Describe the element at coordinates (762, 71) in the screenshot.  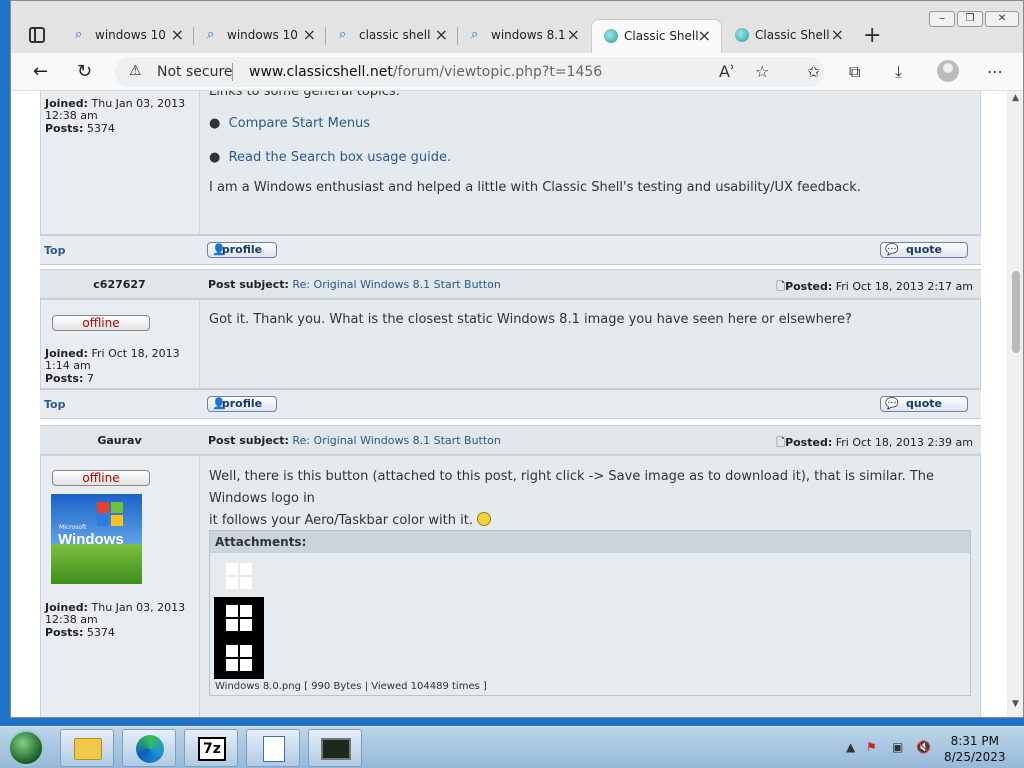
I see `add-favorite-icon: ☆` at that location.